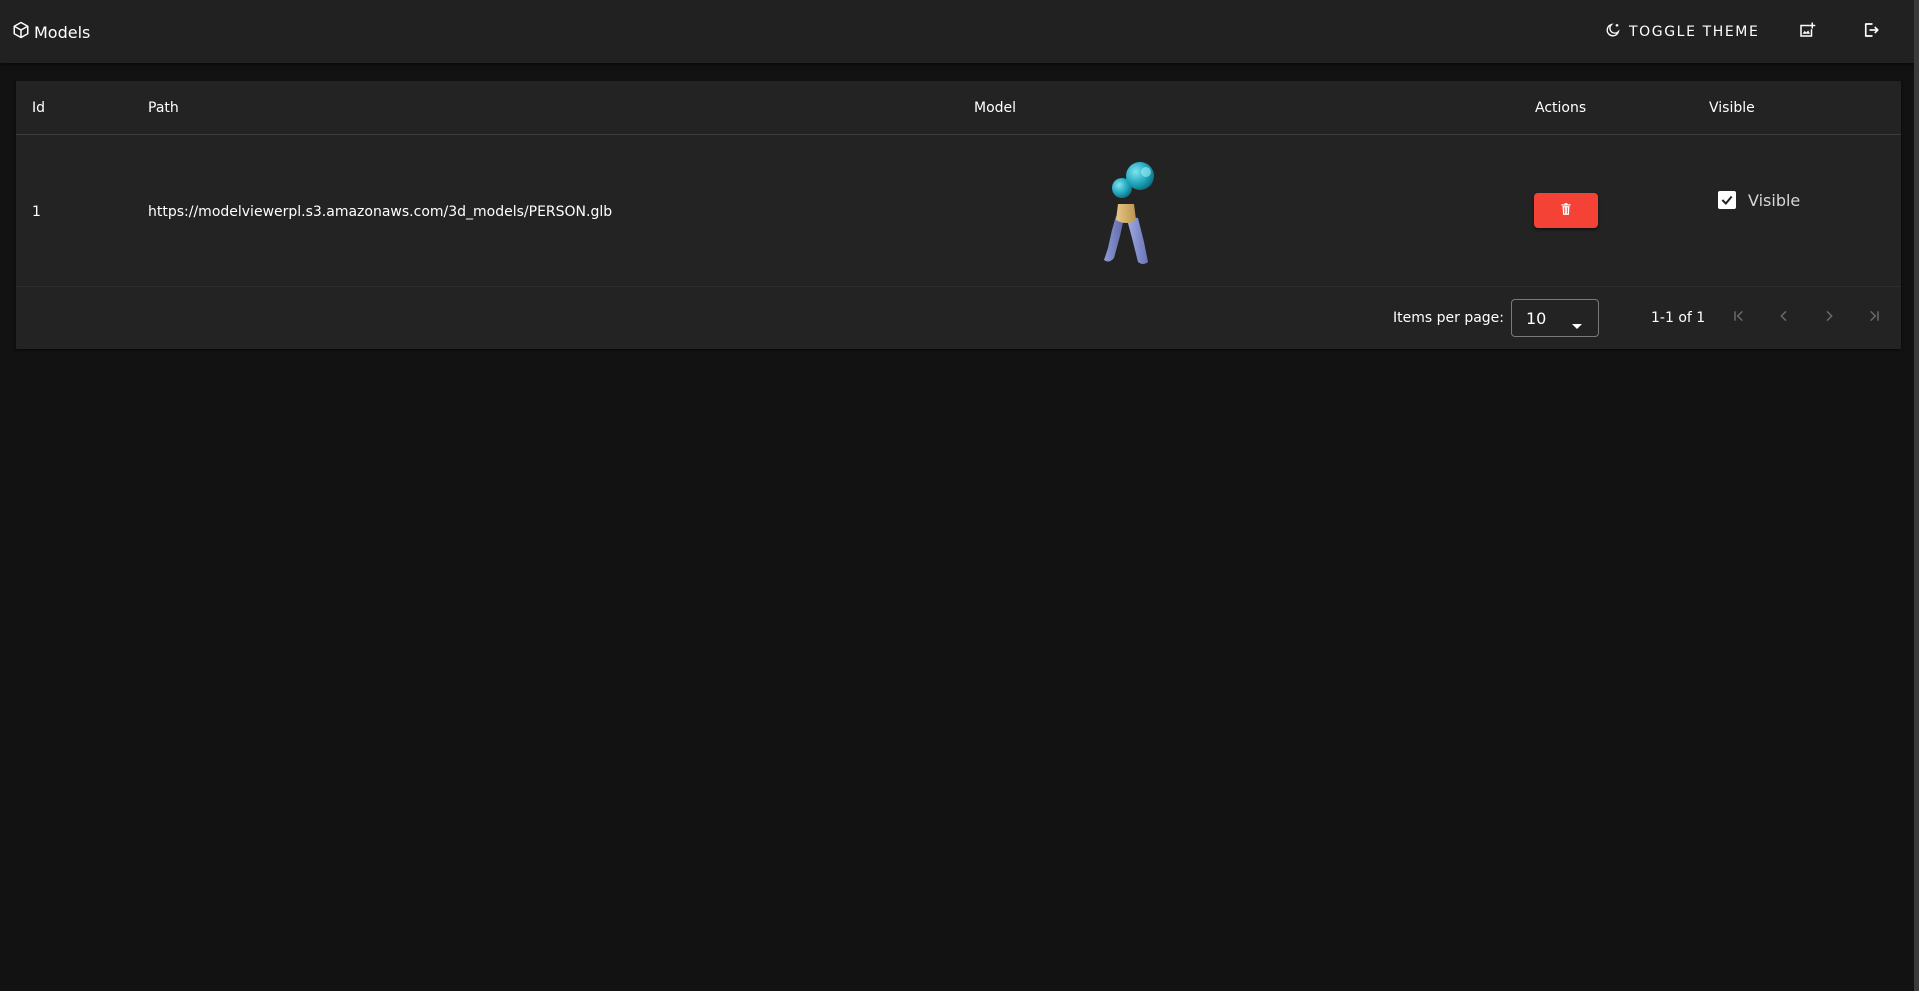 The width and height of the screenshot is (1919, 991). What do you see at coordinates (958, 286) in the screenshot?
I see `row-divider` at bounding box center [958, 286].